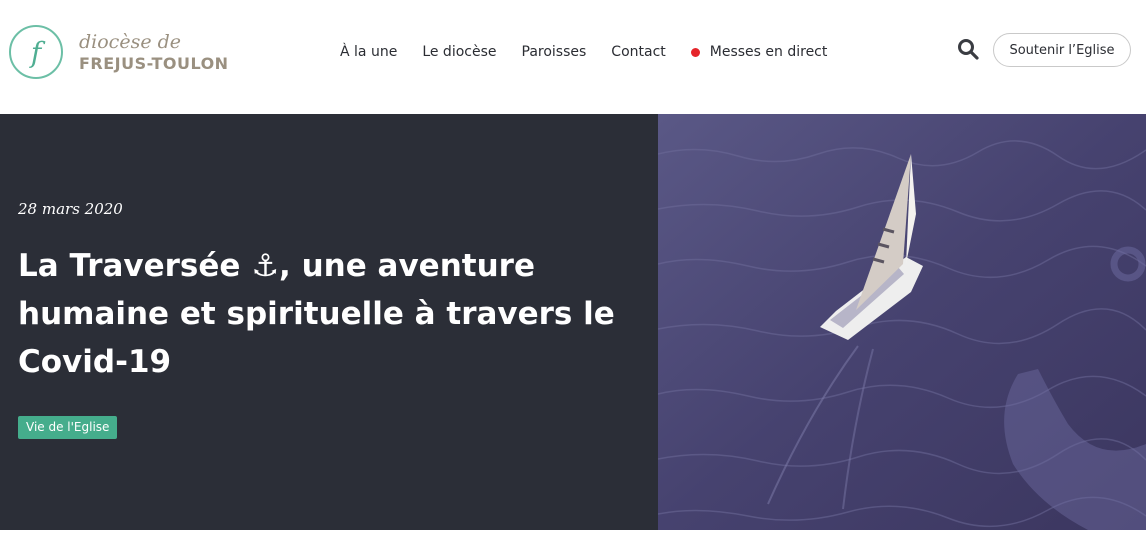 The image size is (1146, 555). I want to click on support-church-button: Soutenir l’Eglise, so click(1062, 50).